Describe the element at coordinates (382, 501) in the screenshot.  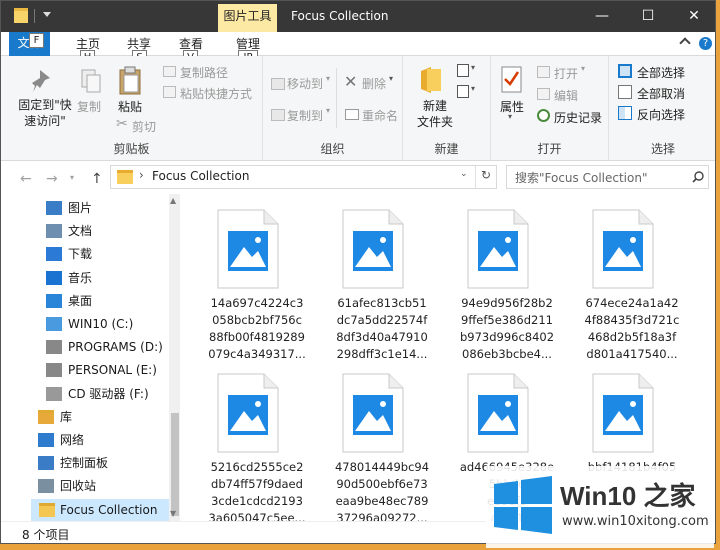
I see `file-name-line: eaa9be48ec789` at that location.